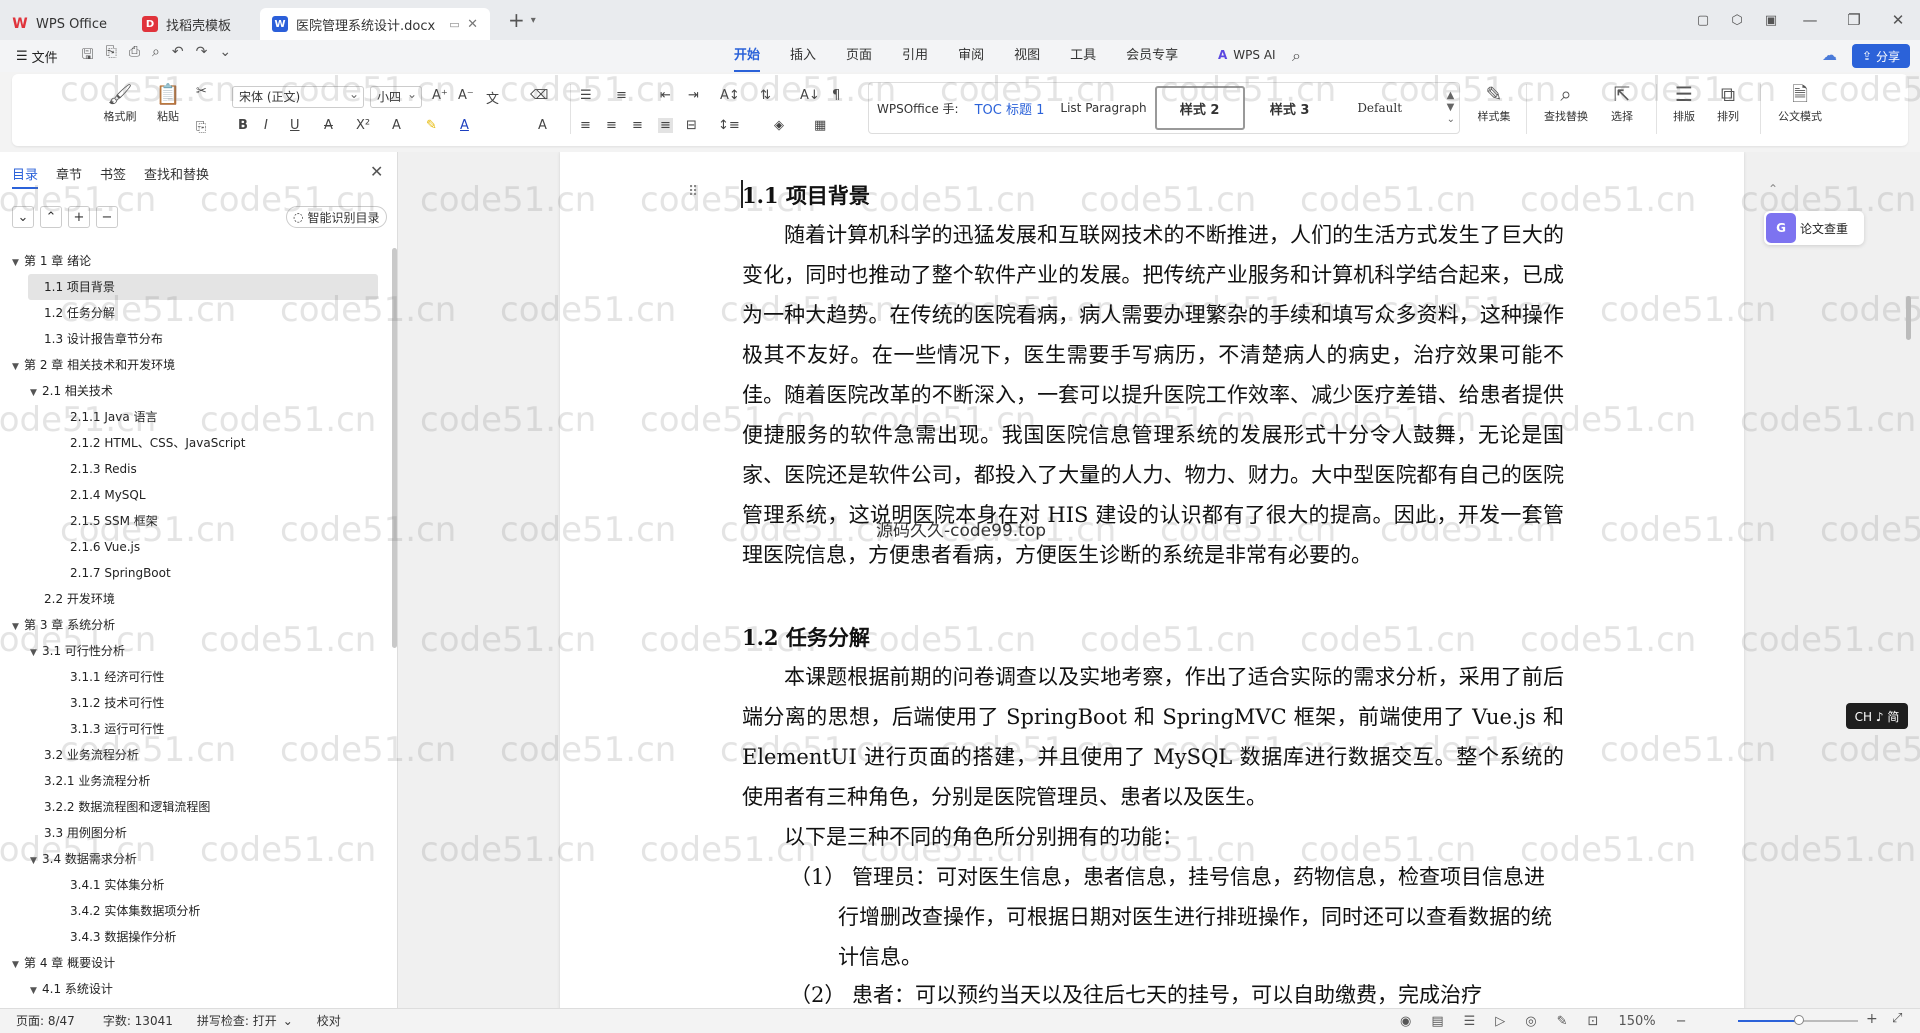 The image size is (1920, 1033). What do you see at coordinates (45, 1020) in the screenshot?
I see `page-indicator: 页面: 8/47` at bounding box center [45, 1020].